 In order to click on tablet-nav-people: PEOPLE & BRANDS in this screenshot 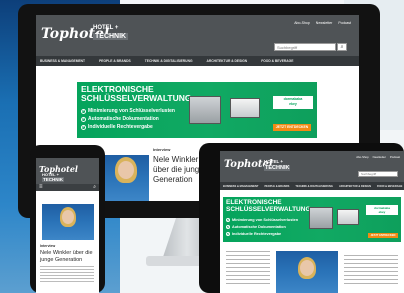, I will do `click(276, 186)`.